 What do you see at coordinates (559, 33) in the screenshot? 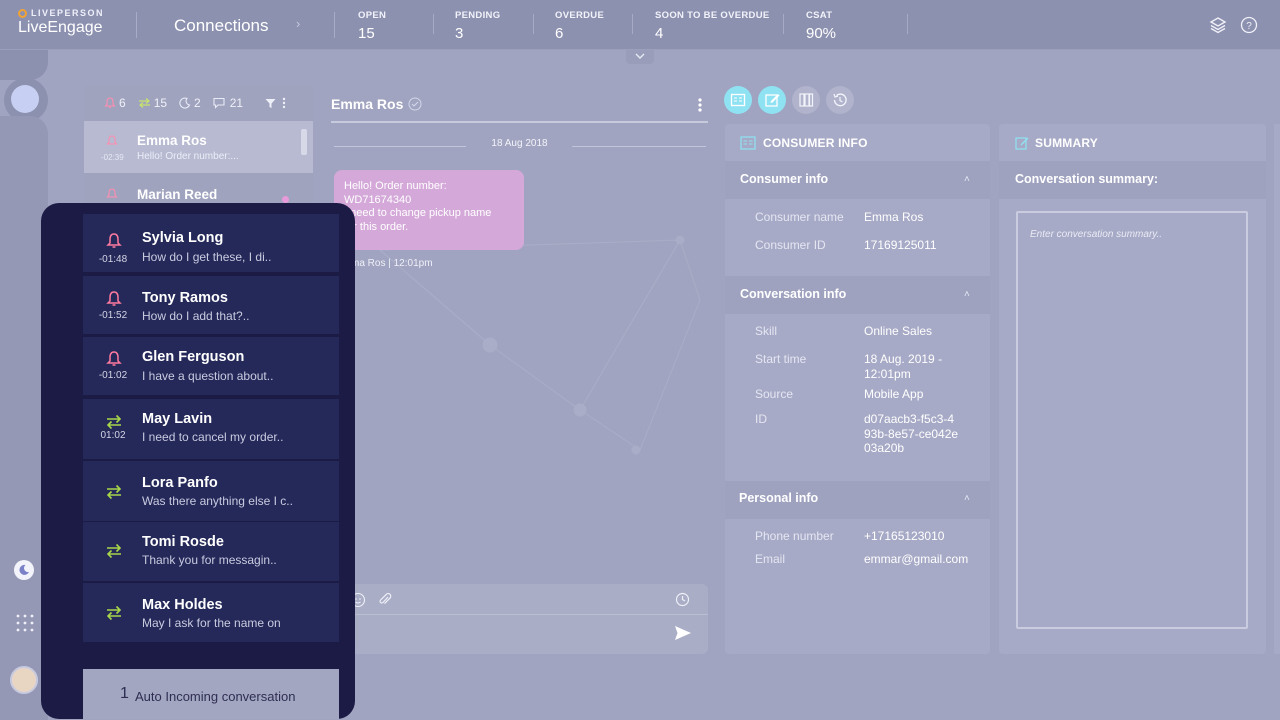
I see `kpi-value: 6` at bounding box center [559, 33].